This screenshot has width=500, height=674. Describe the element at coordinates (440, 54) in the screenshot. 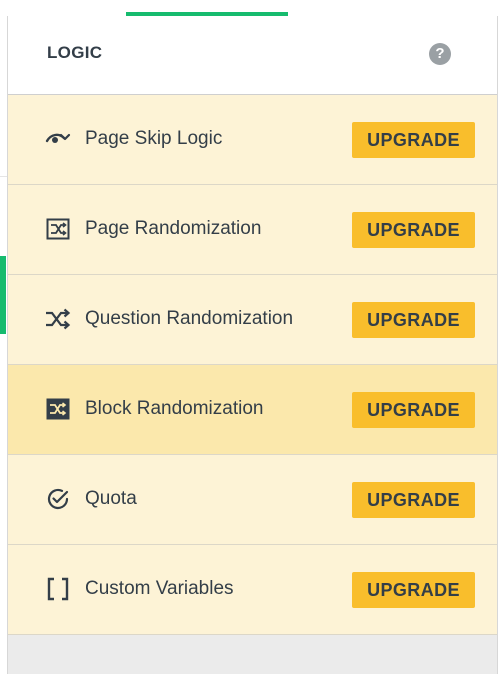

I see `help-icon: ?` at that location.